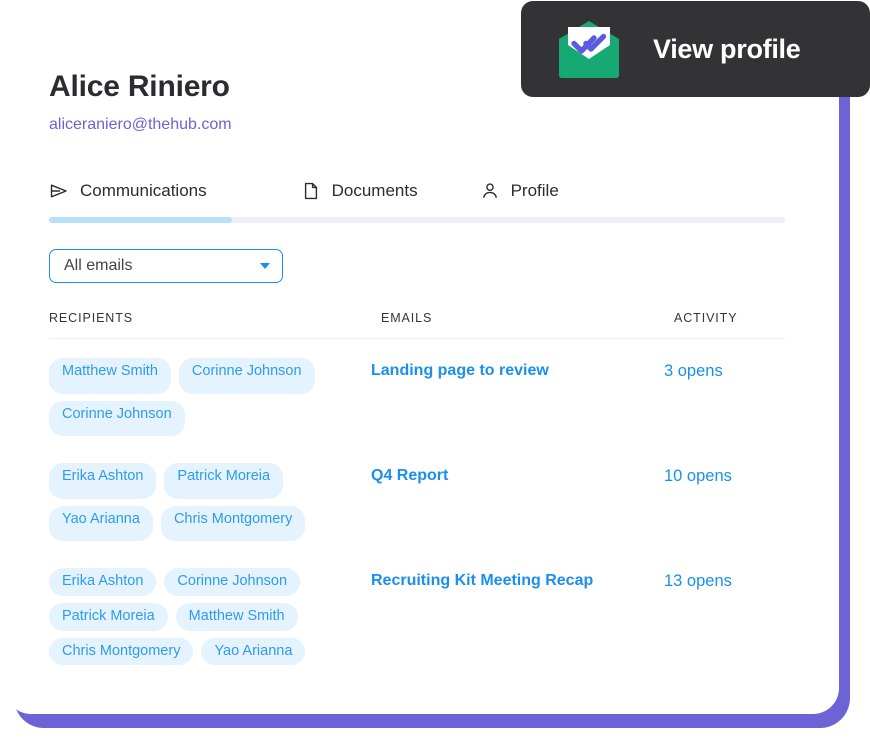  I want to click on email-subject-link: Q4 Report, so click(517, 502).